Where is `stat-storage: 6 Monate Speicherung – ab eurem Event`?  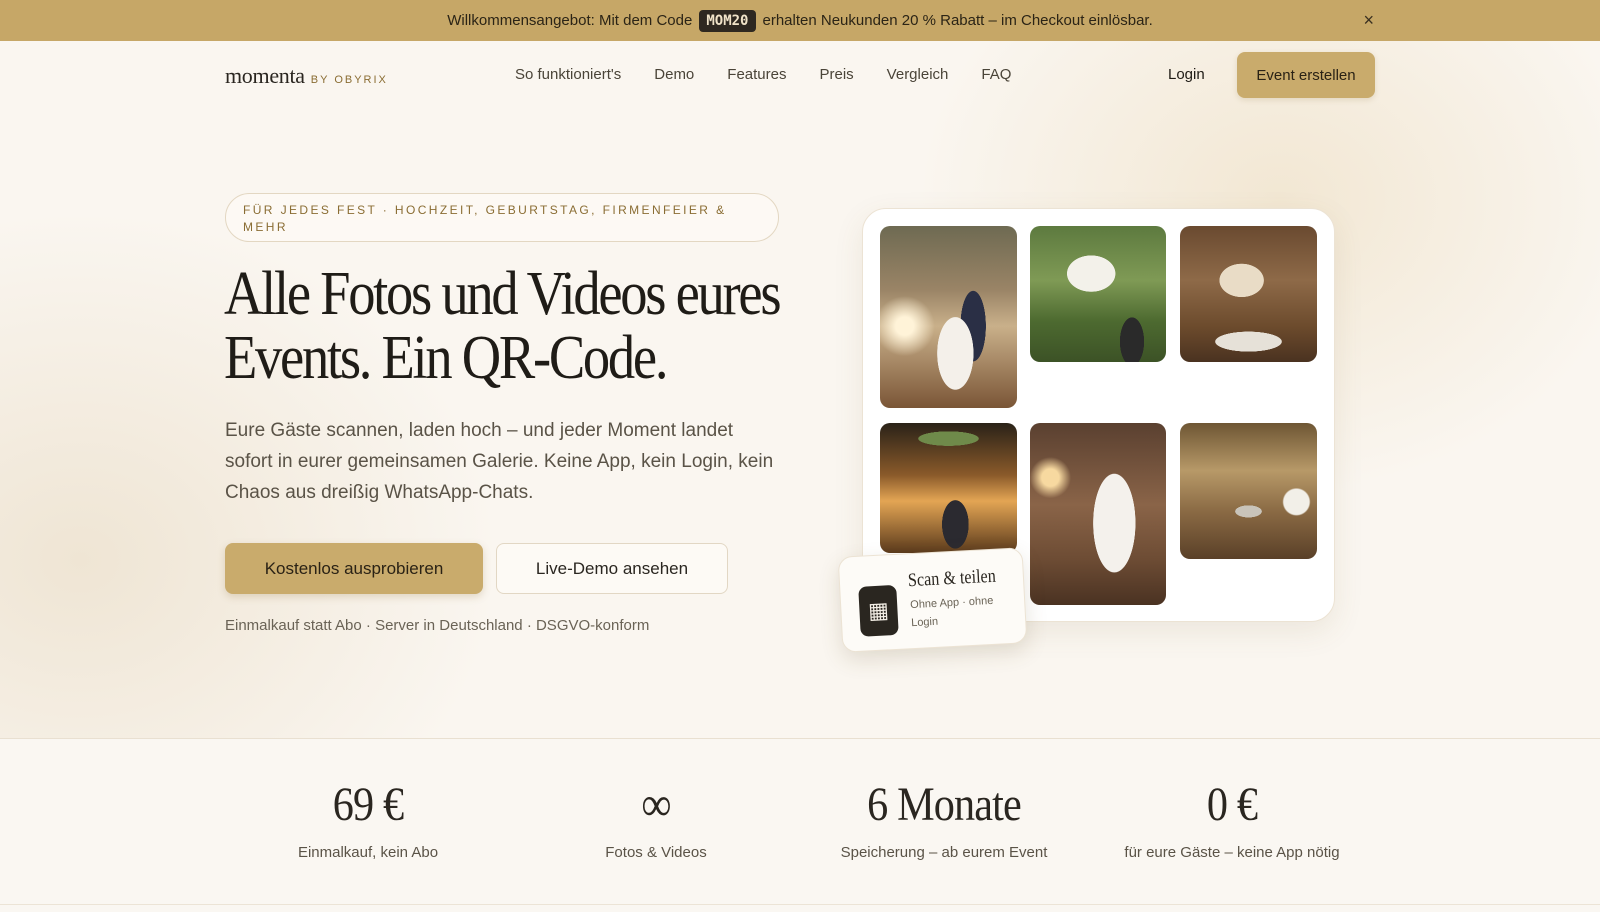
stat-storage: 6 Monate Speicherung – ab eurem Event is located at coordinates (944, 818).